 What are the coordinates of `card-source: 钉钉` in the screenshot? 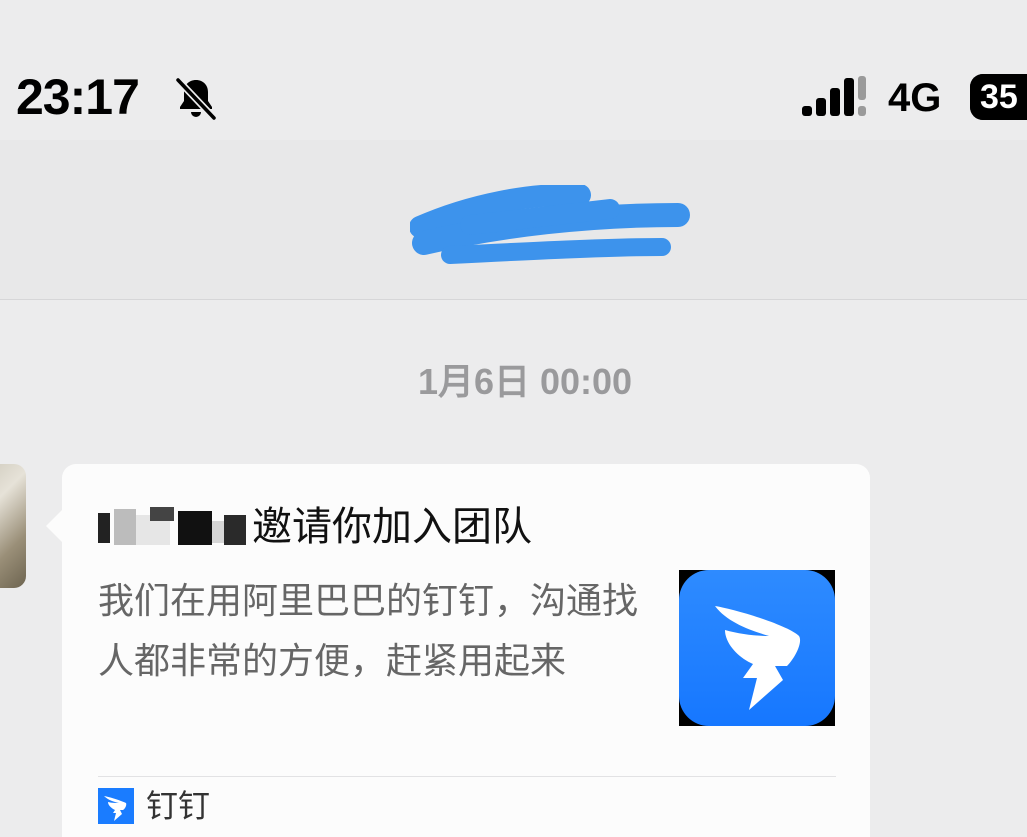 It's located at (154, 806).